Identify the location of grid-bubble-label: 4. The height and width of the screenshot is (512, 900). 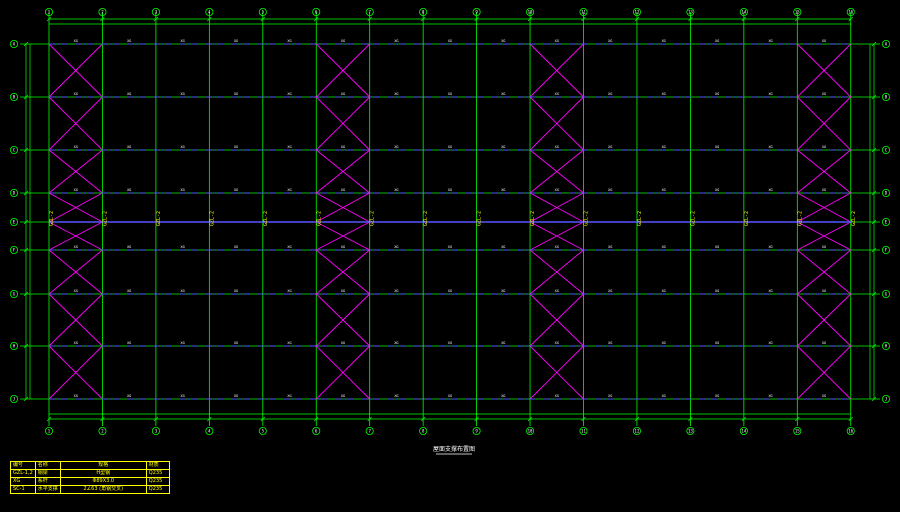
(209, 12).